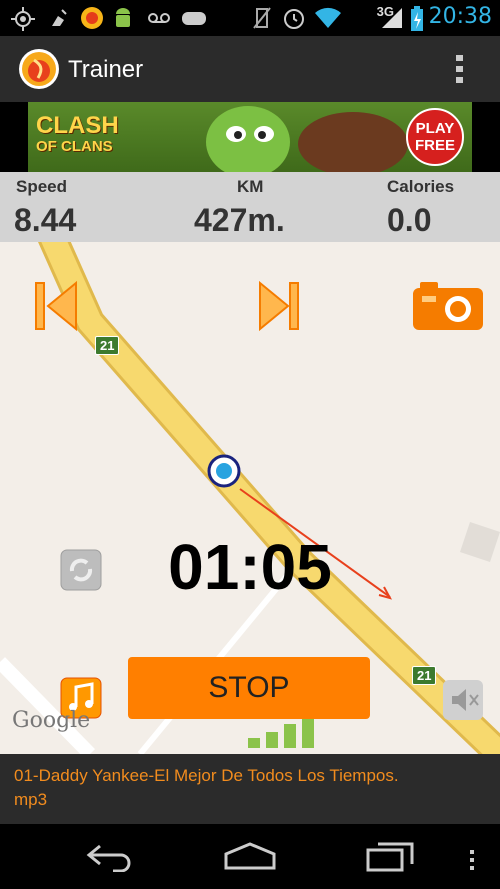 This screenshot has height=889, width=500. I want to click on km-label: KM, so click(250, 186).